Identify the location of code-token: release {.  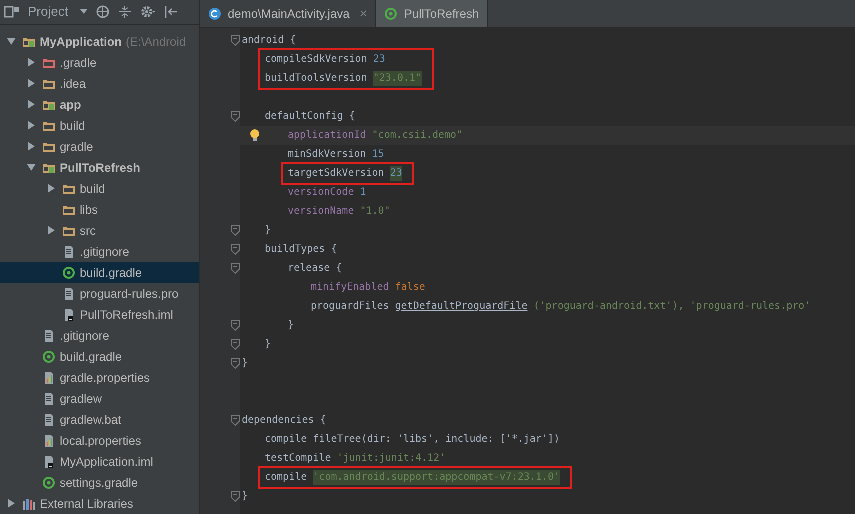
(315, 269).